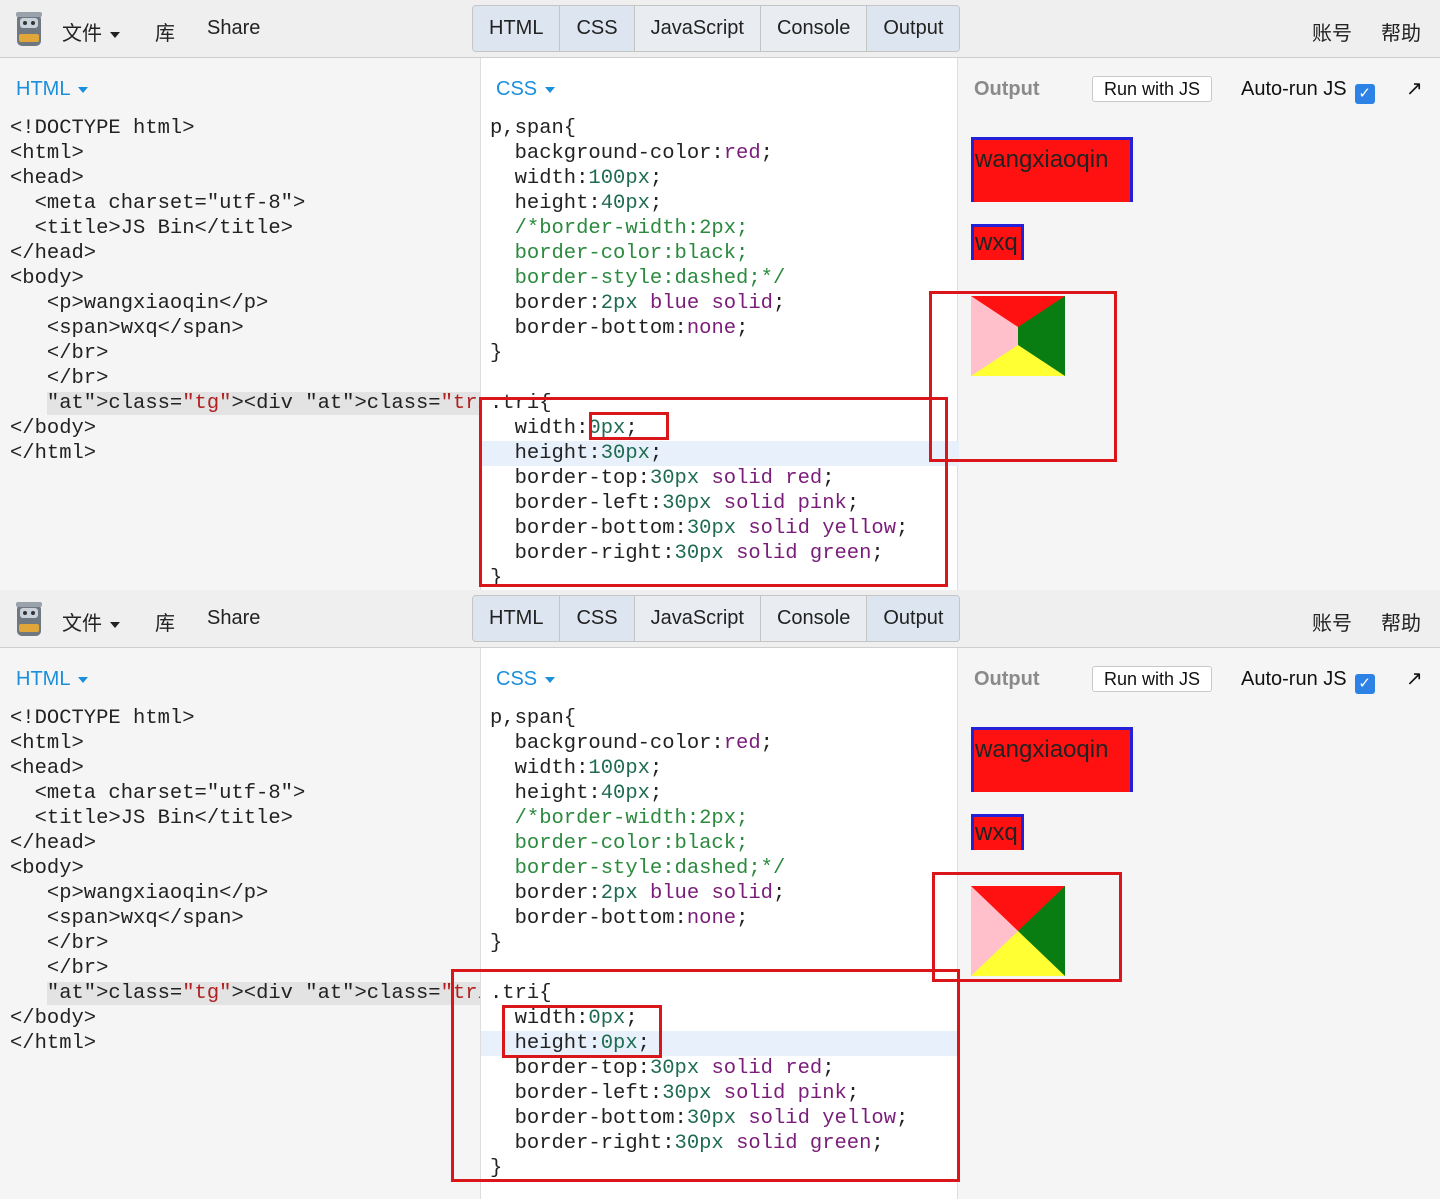 This screenshot has width=1440, height=1199. Describe the element at coordinates (629, 426) in the screenshot. I see `width-value-box` at that location.